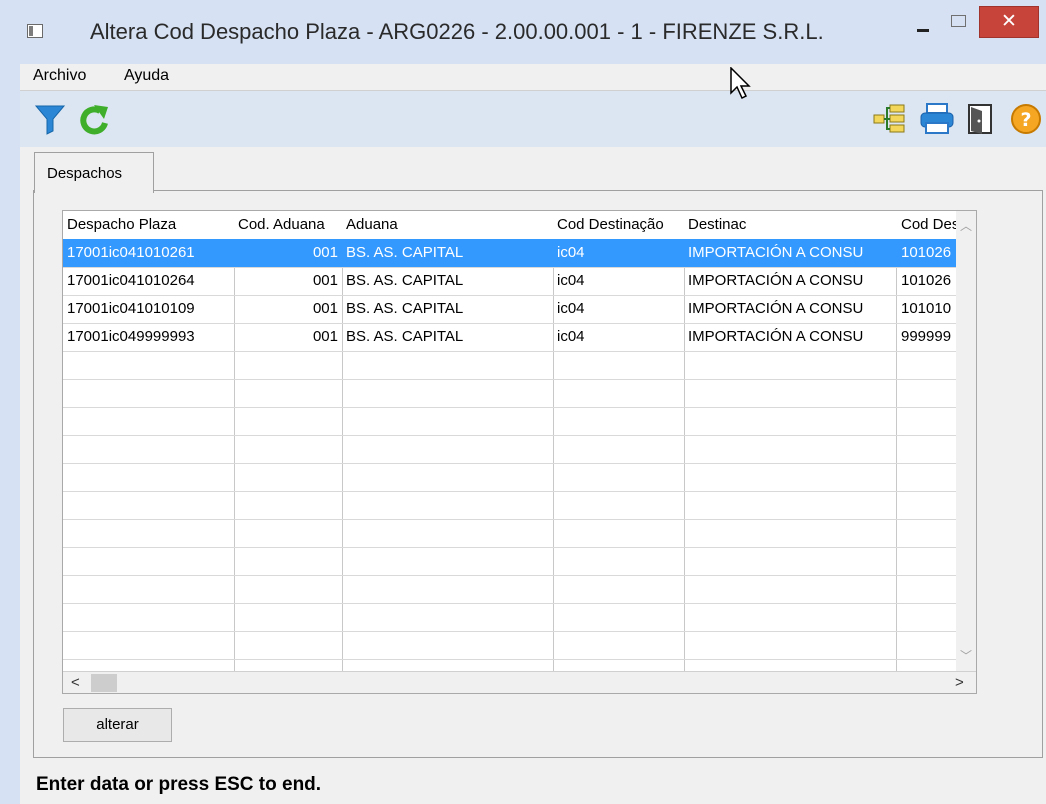 The image size is (1046, 804). Describe the element at coordinates (146, 76) in the screenshot. I see `menu-ayuda: Ayuda` at that location.